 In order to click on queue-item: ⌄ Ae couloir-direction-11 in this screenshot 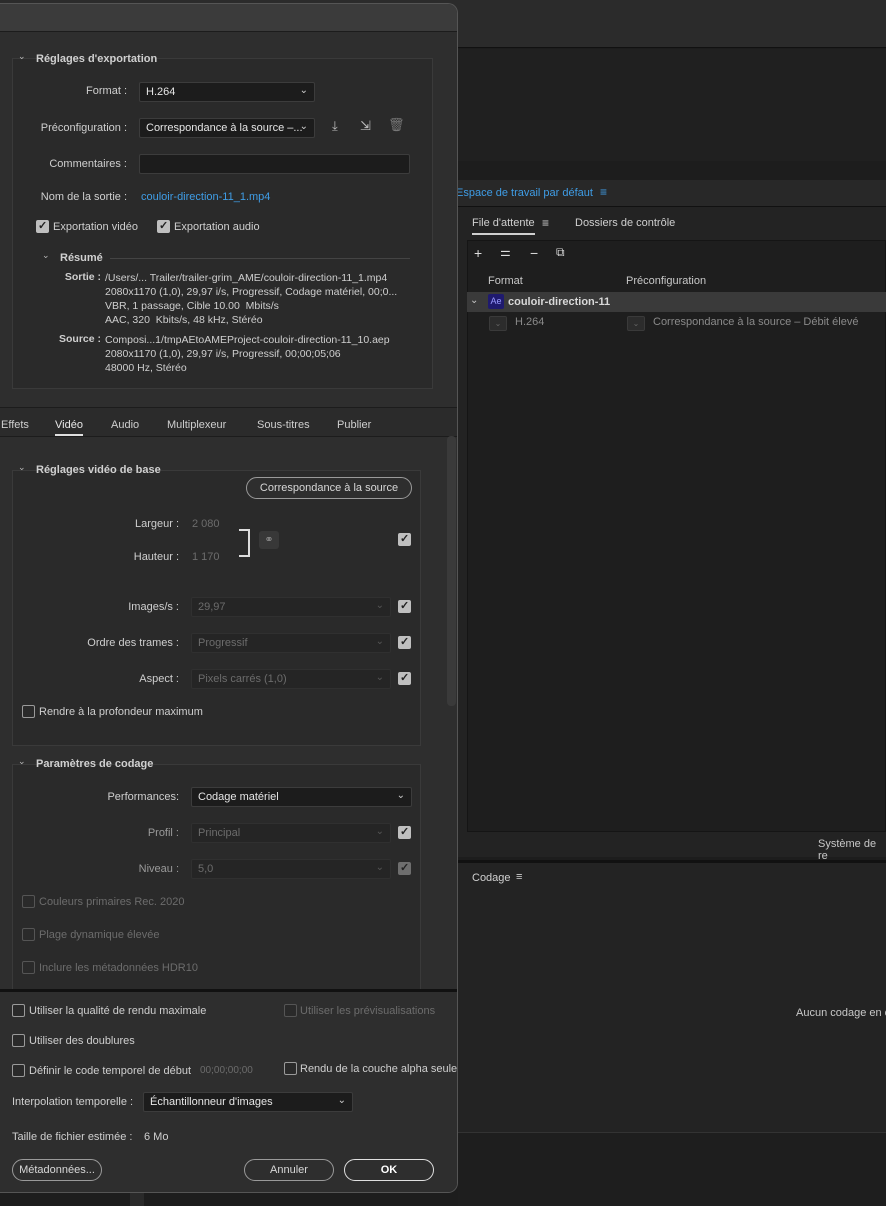, I will do `click(676, 302)`.